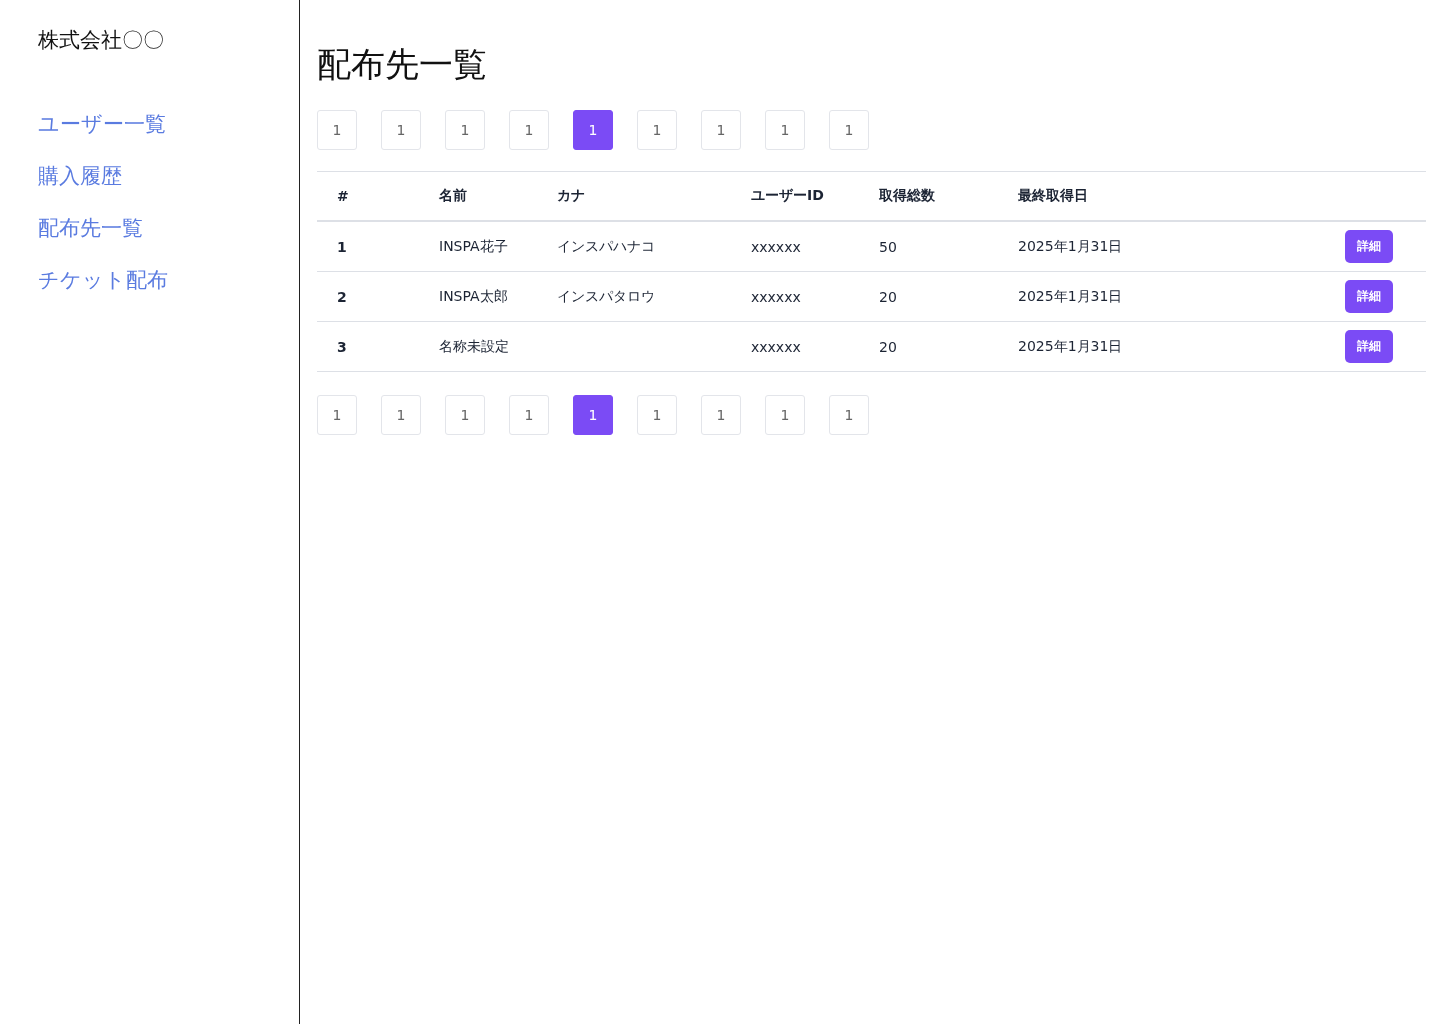 The image size is (1440, 1024). I want to click on table-cell: インスパタロウ, so click(606, 295).